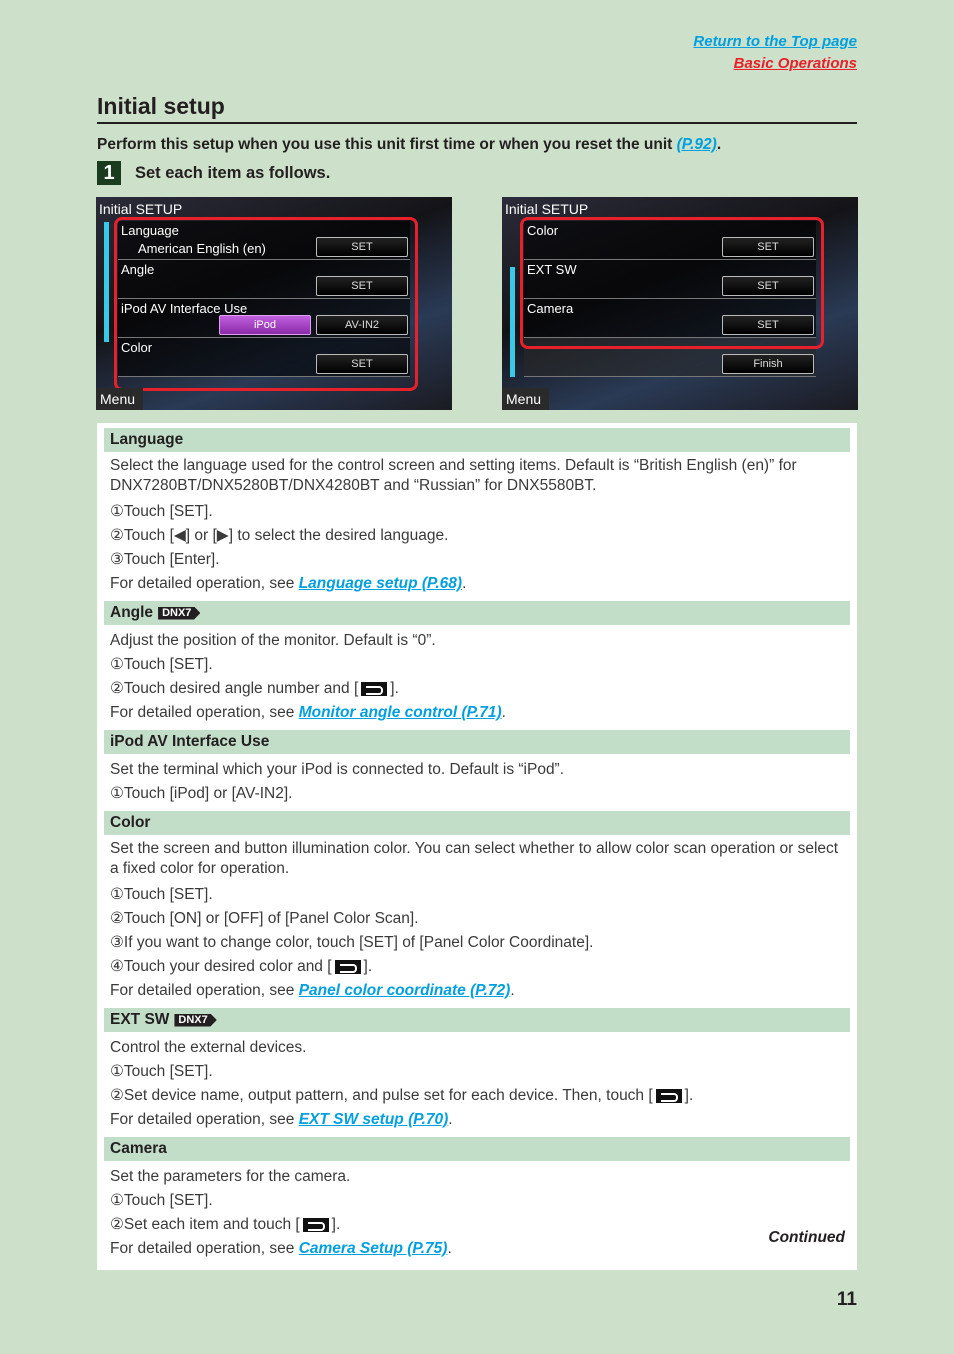 This screenshot has width=954, height=1354. I want to click on step-text: ②Set each item and touch [, so click(205, 1224).